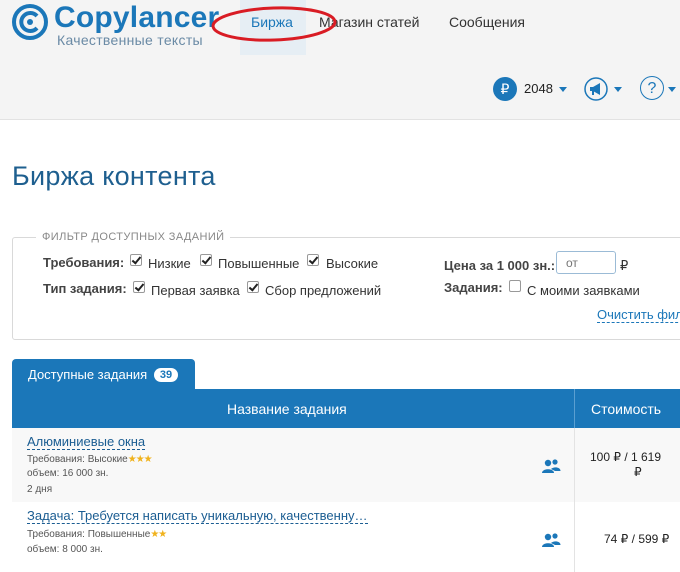 This screenshot has height=572, width=680. I want to click on checkbox-low-label: Низкие, so click(169, 263).